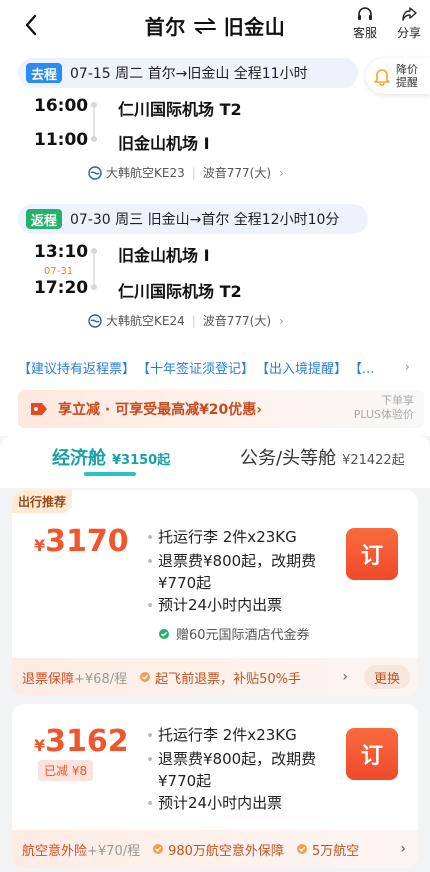 The image size is (430, 872). I want to click on outbound-summary: 07-15 周二 首尔→旧金山 全程11小时, so click(189, 74).